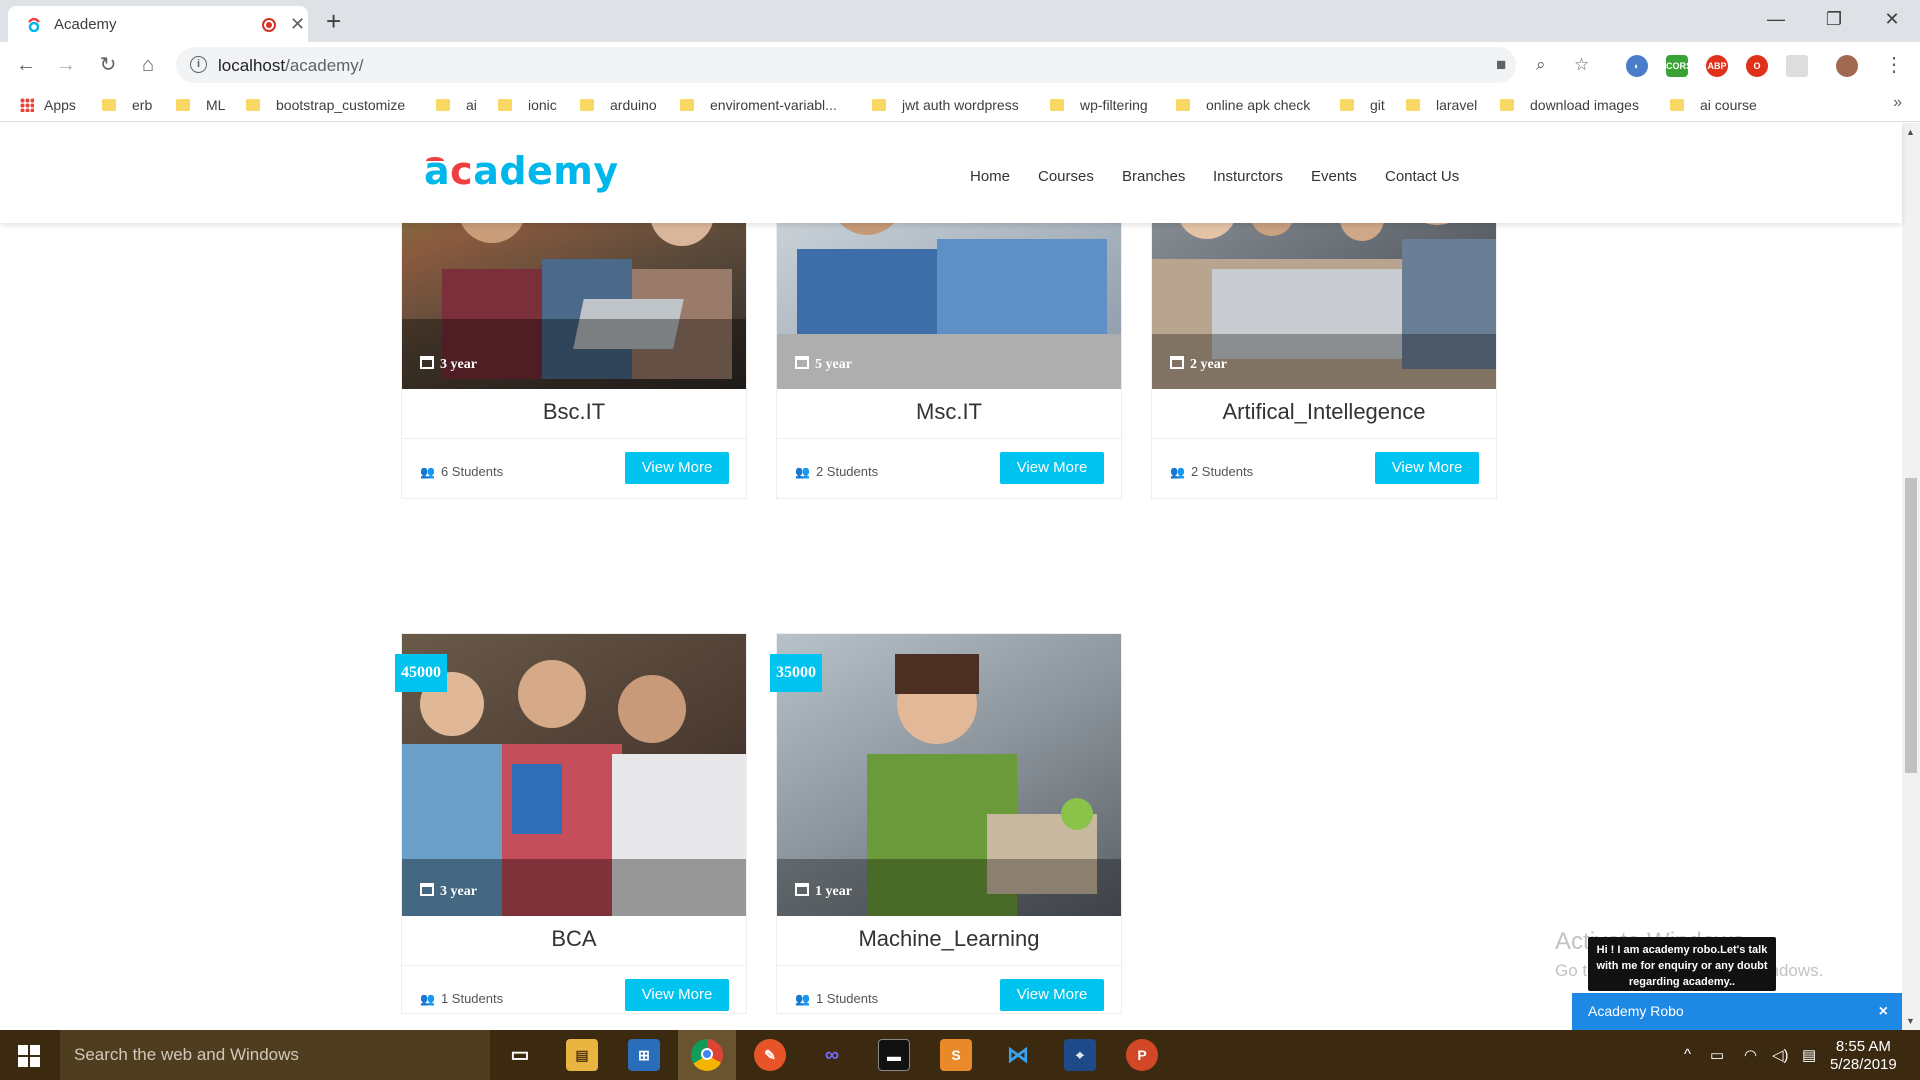 The height and width of the screenshot is (1080, 1920). Describe the element at coordinates (1776, 19) in the screenshot. I see `minimize-button: —` at that location.